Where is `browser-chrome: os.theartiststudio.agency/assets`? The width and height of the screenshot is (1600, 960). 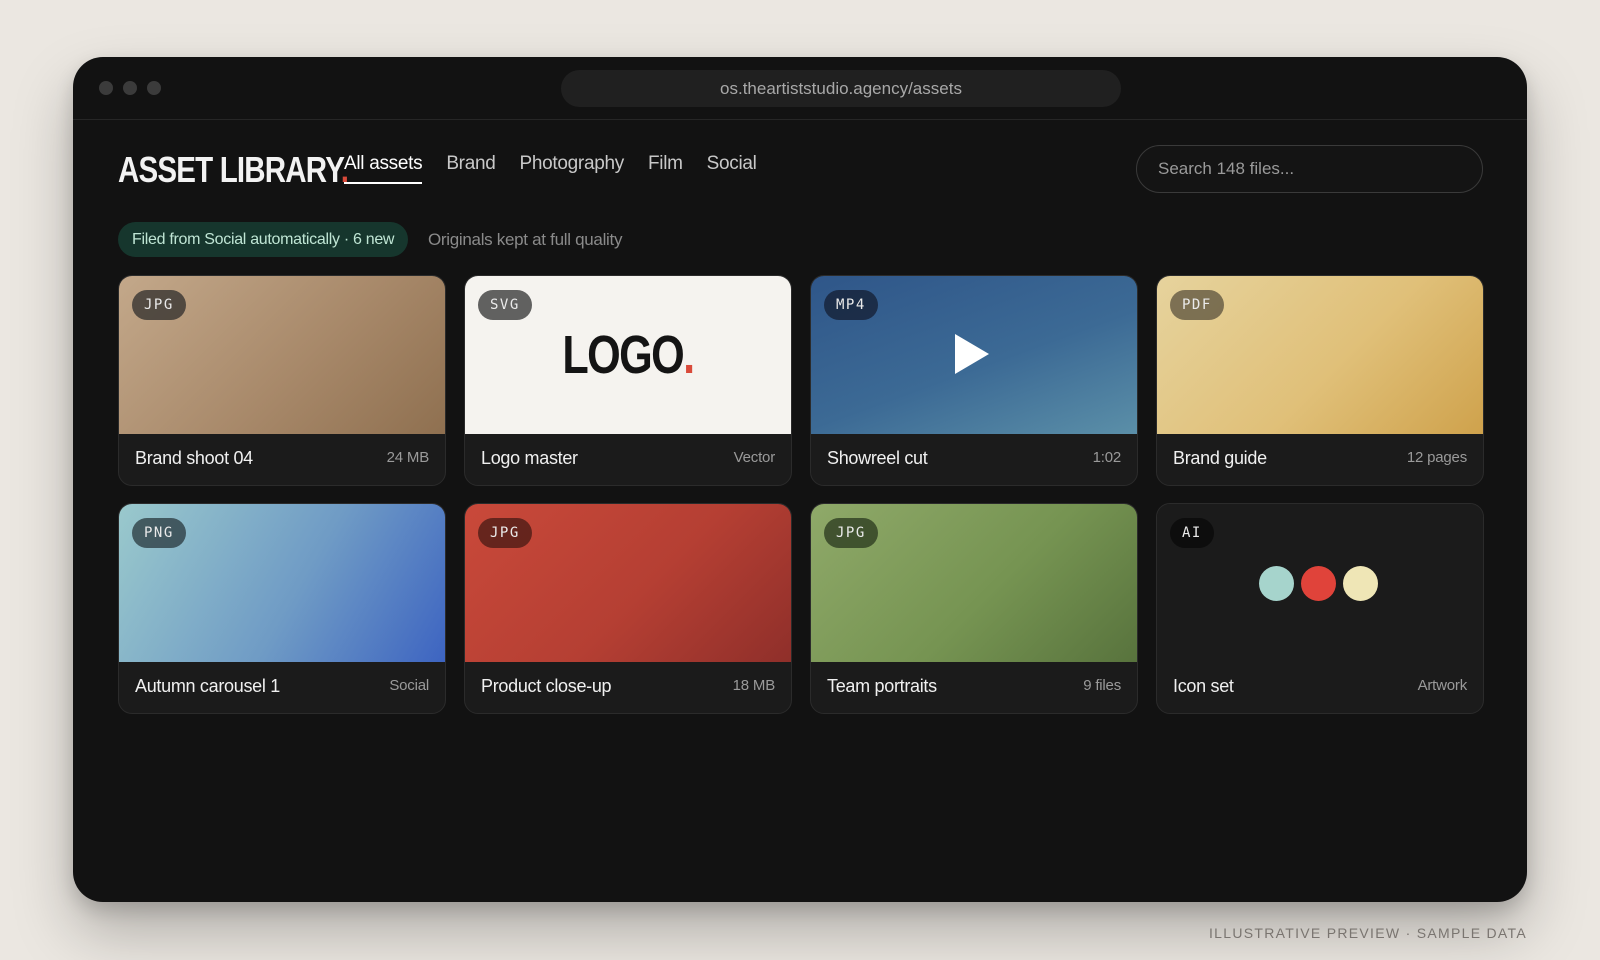
browser-chrome: os.theartiststudio.agency/assets is located at coordinates (800, 88).